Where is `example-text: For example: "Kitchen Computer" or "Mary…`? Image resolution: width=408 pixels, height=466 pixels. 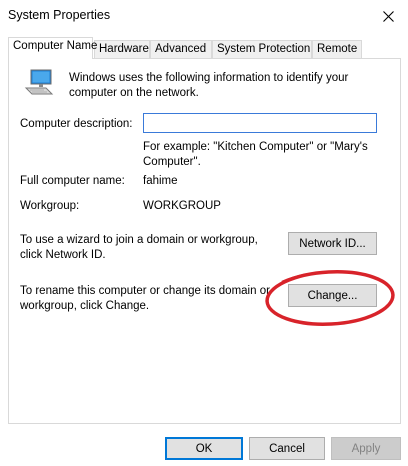
example-text: For example: "Kitchen Computer" or "Mary… is located at coordinates (255, 154).